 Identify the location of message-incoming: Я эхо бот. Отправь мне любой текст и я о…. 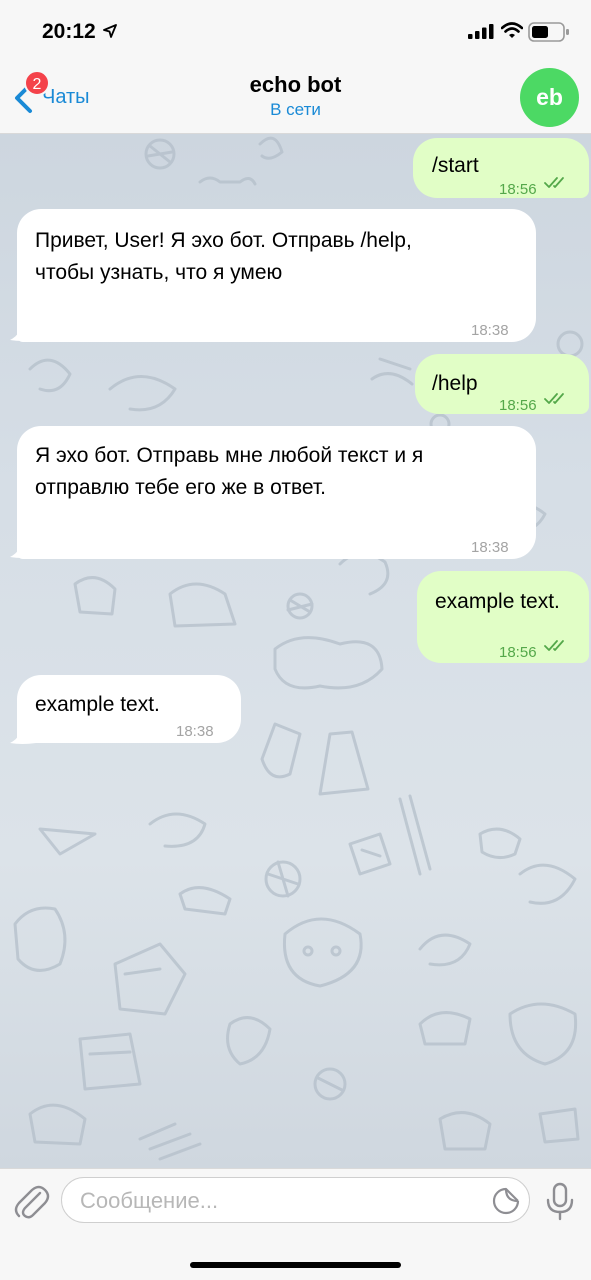
(276, 492).